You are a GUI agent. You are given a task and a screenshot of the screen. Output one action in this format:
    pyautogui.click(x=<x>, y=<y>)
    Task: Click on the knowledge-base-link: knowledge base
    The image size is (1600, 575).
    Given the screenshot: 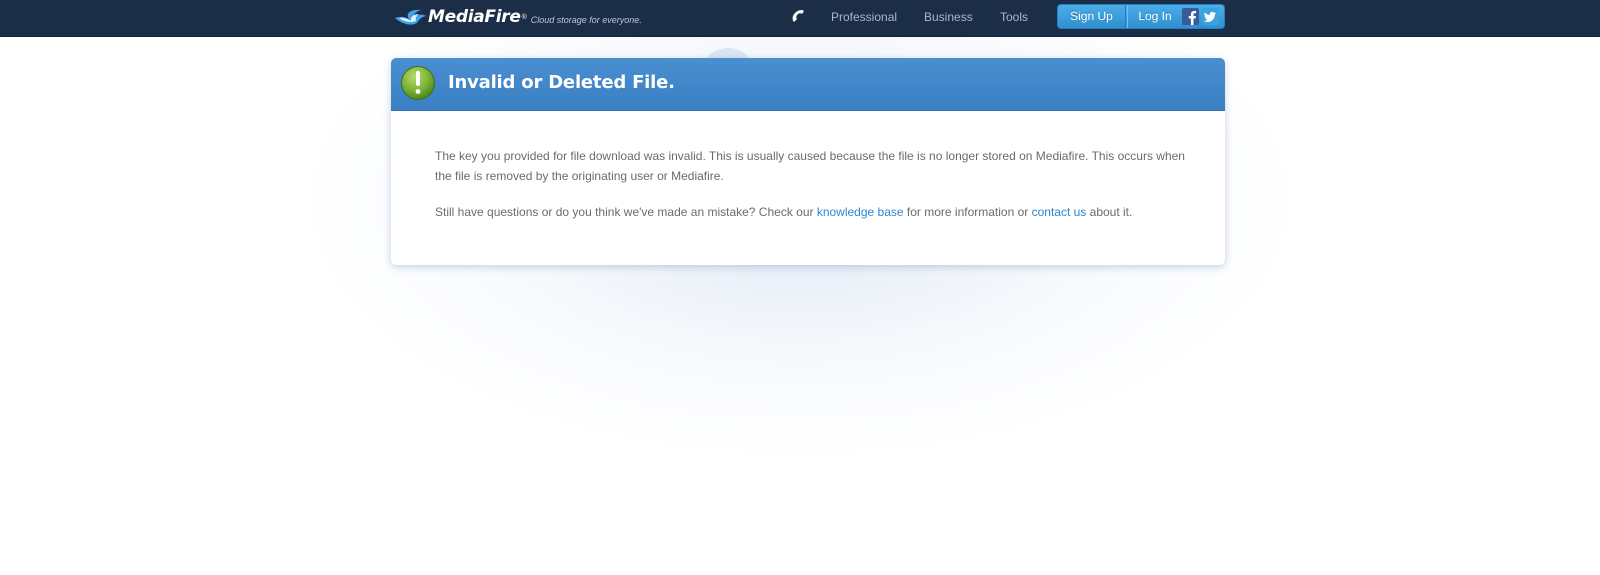 What is the action you would take?
    pyautogui.click(x=860, y=212)
    